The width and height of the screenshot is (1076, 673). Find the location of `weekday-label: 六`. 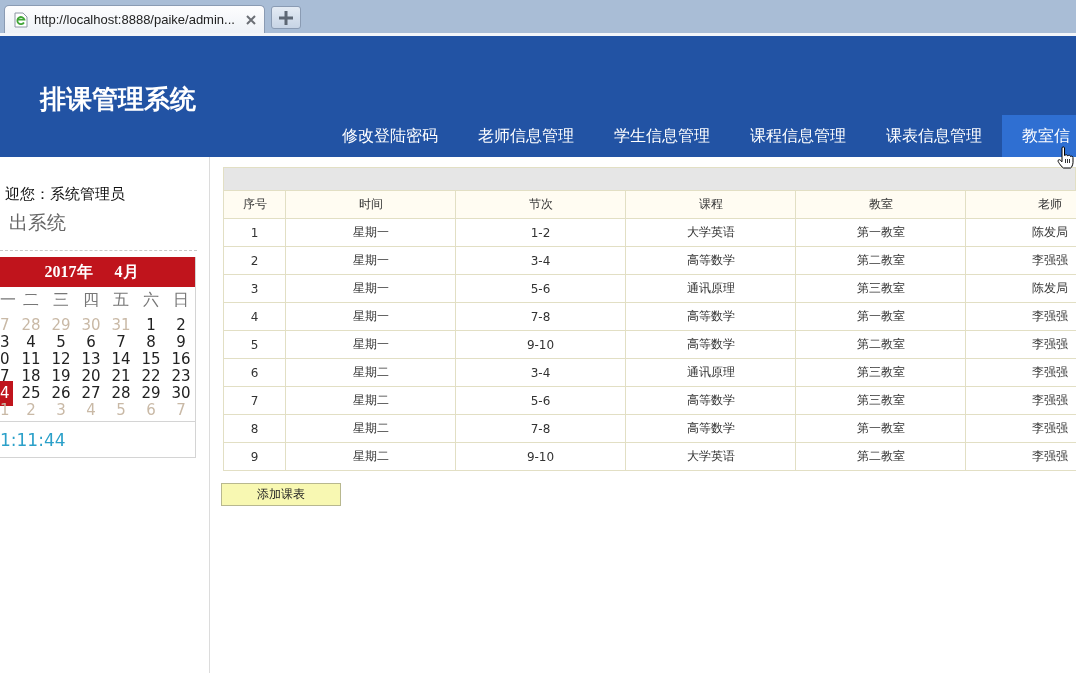

weekday-label: 六 is located at coordinates (151, 300).